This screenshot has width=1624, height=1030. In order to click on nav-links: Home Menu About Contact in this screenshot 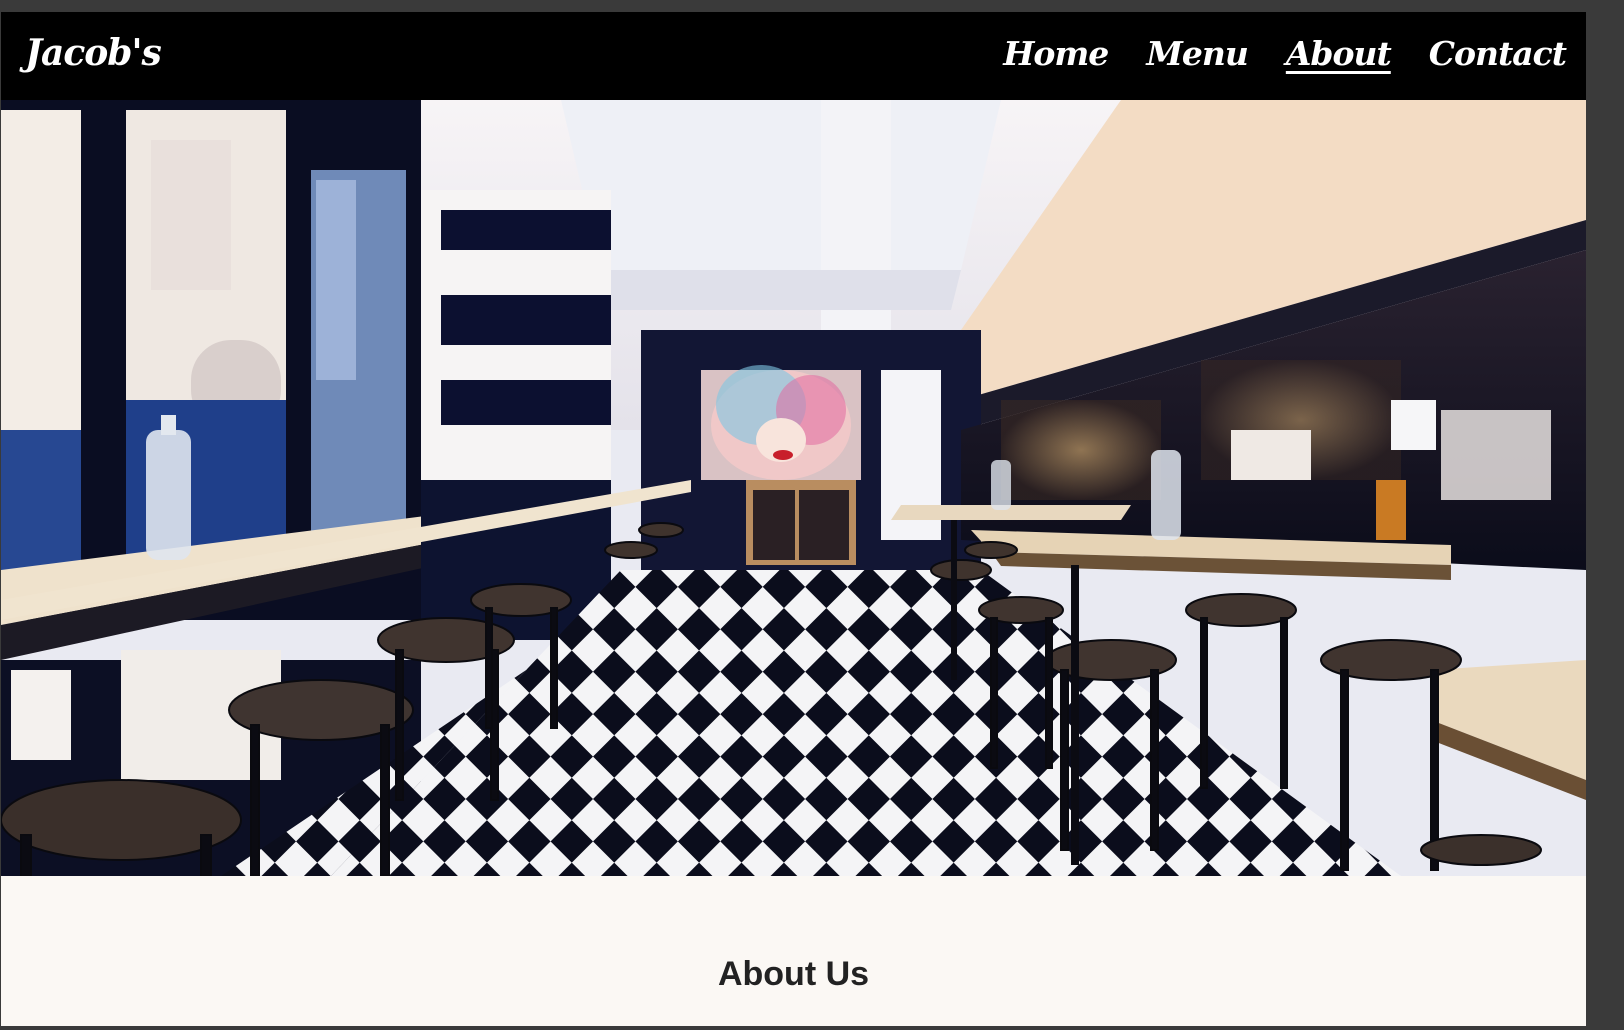, I will do `click(1285, 53)`.